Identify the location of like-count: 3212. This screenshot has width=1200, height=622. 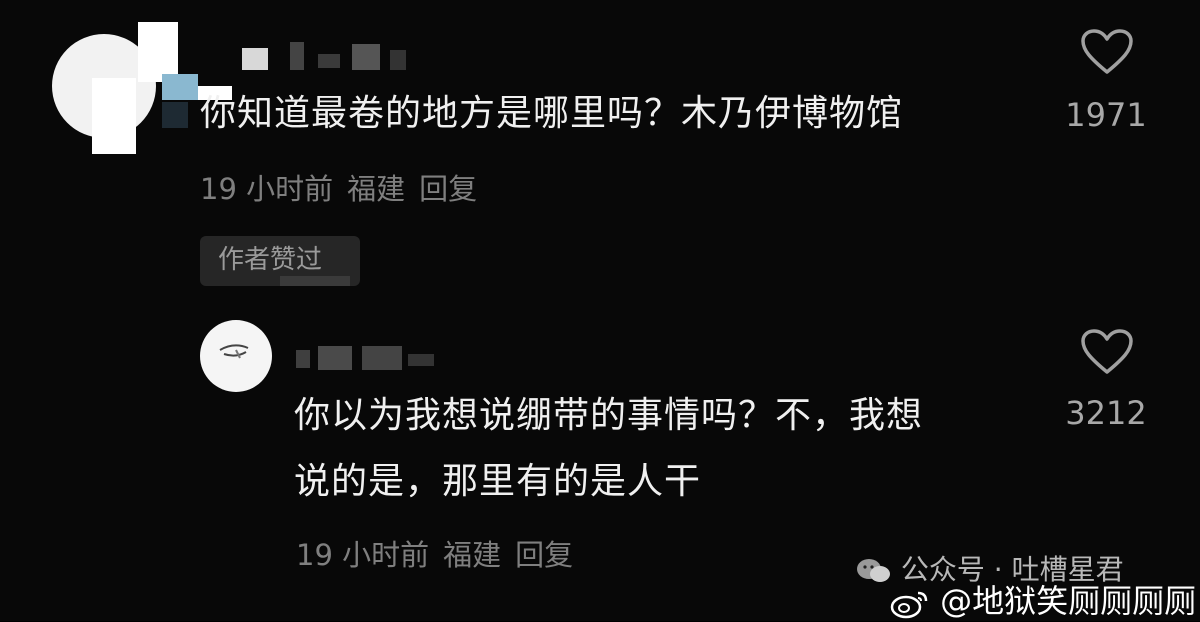
(1106, 413).